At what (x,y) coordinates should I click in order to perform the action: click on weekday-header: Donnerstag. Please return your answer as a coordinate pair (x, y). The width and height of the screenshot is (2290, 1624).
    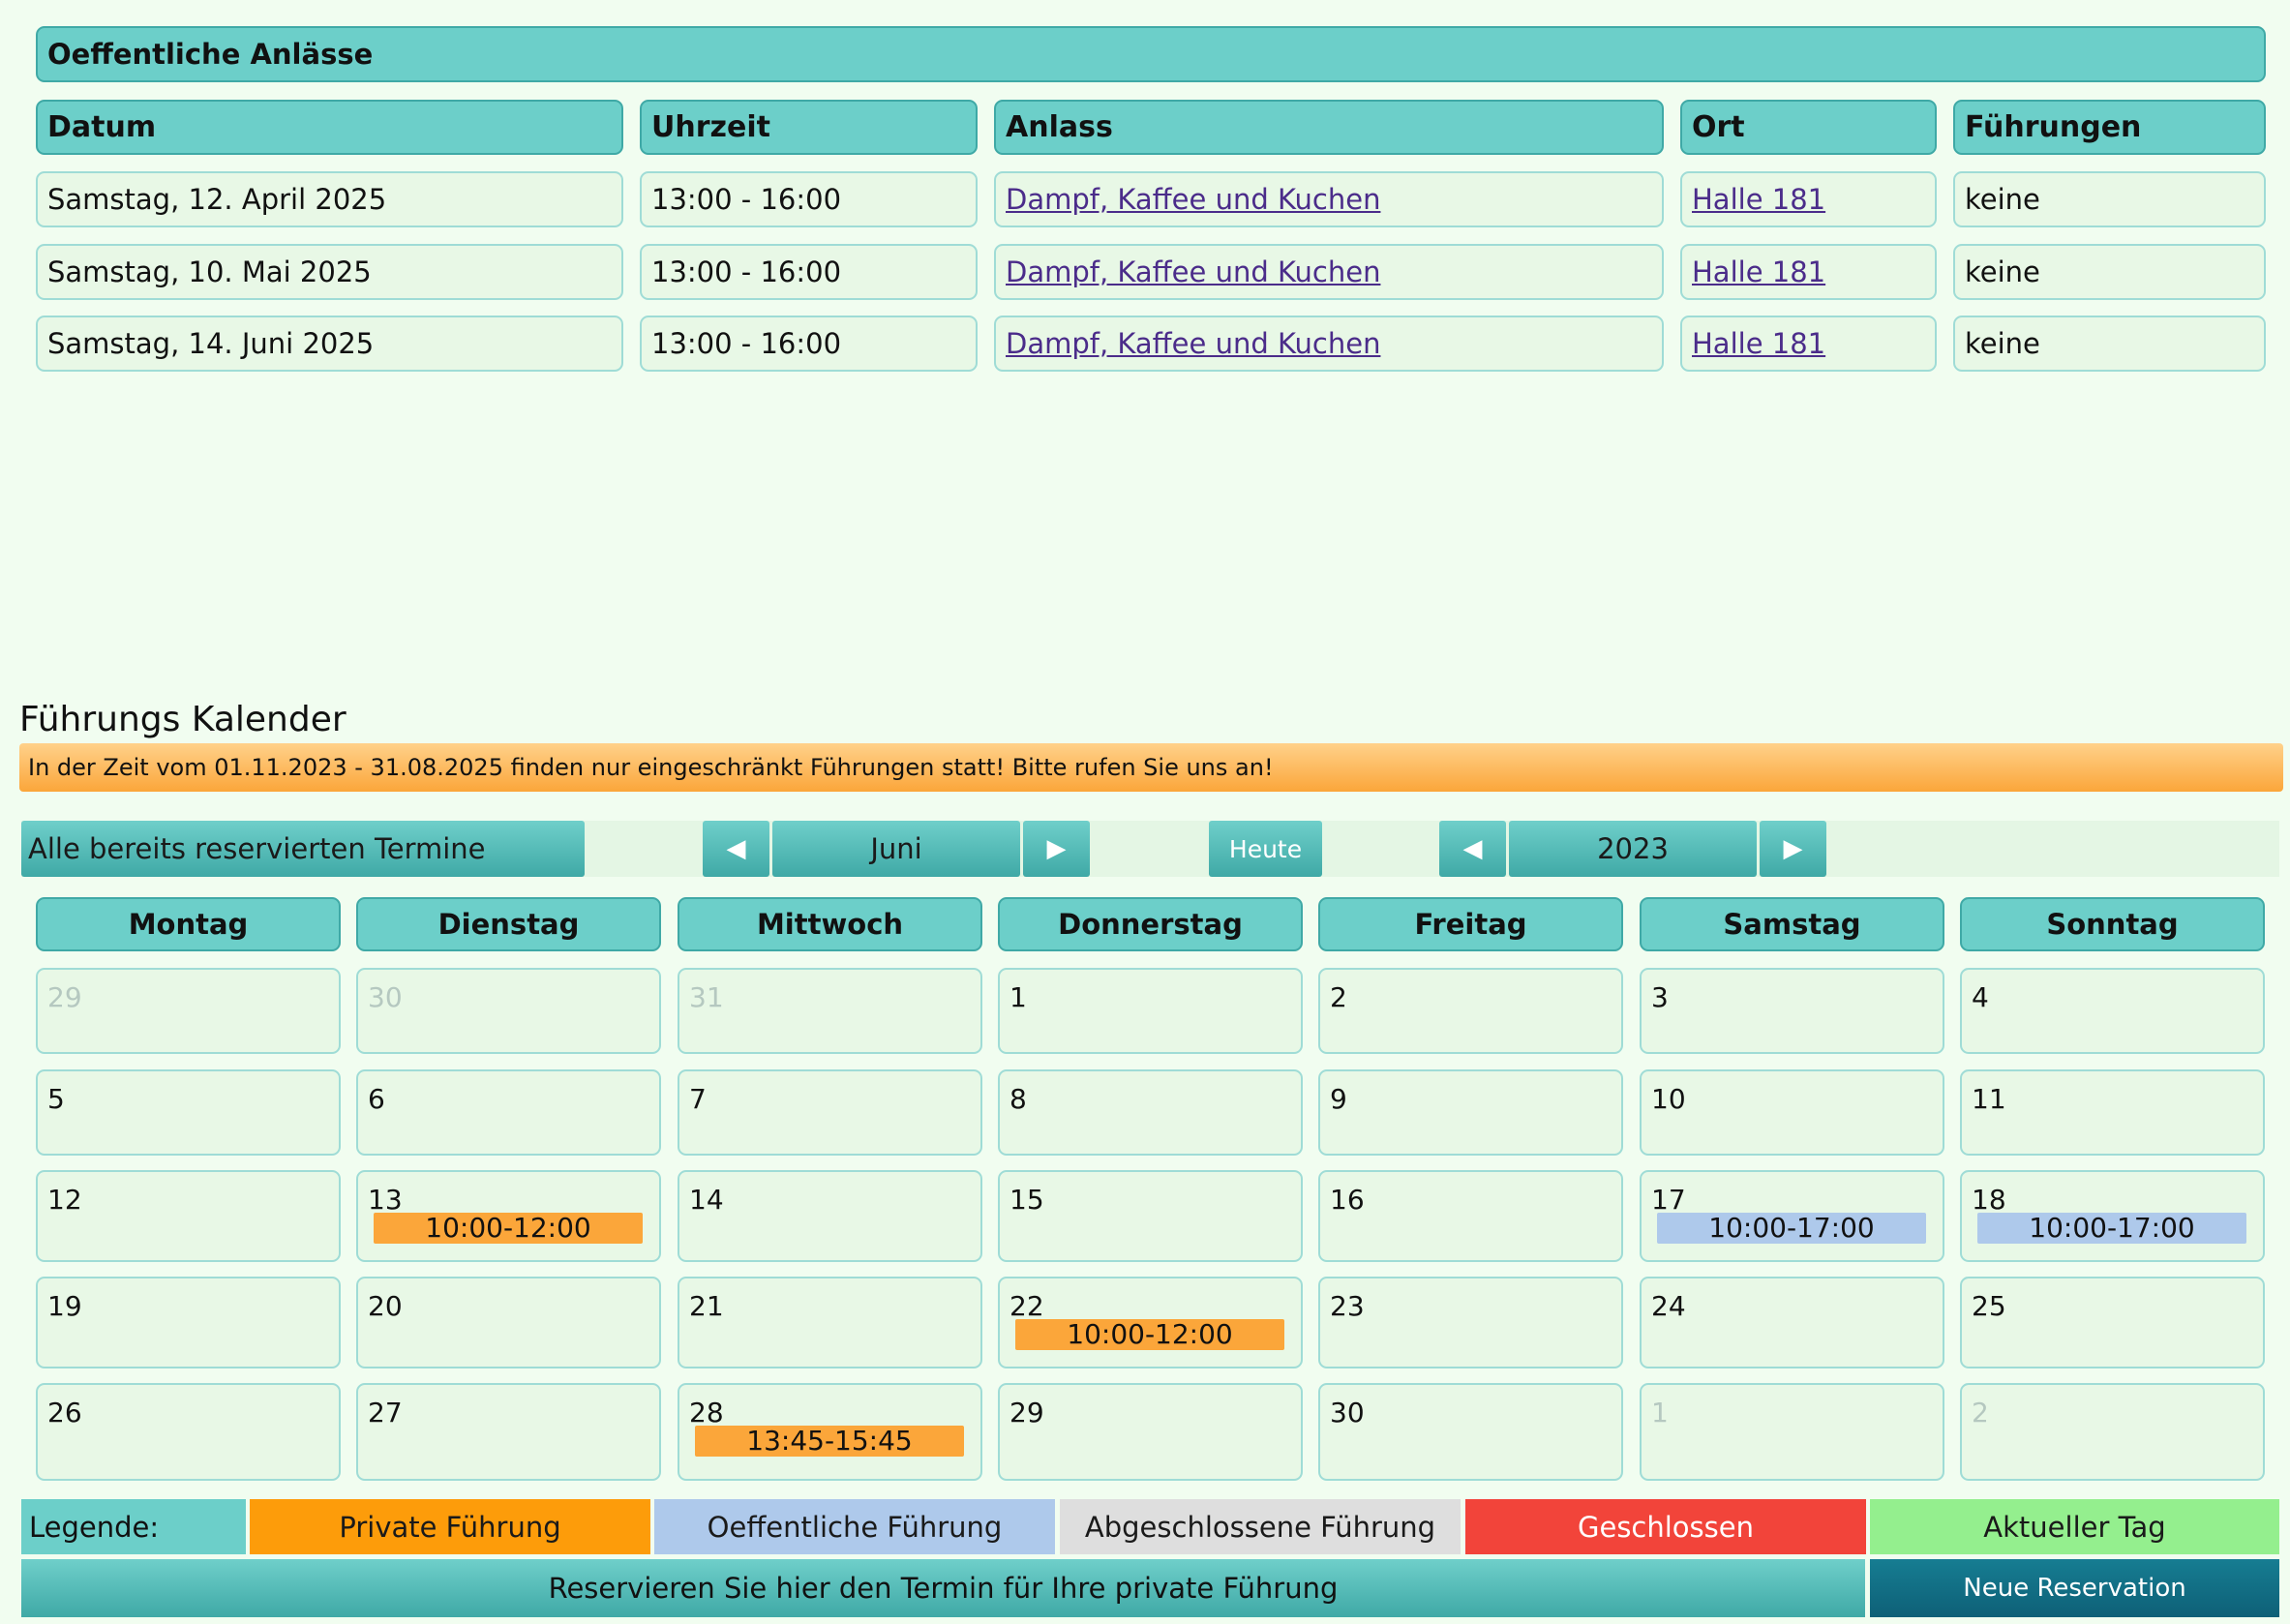
    Looking at the image, I should click on (1150, 924).